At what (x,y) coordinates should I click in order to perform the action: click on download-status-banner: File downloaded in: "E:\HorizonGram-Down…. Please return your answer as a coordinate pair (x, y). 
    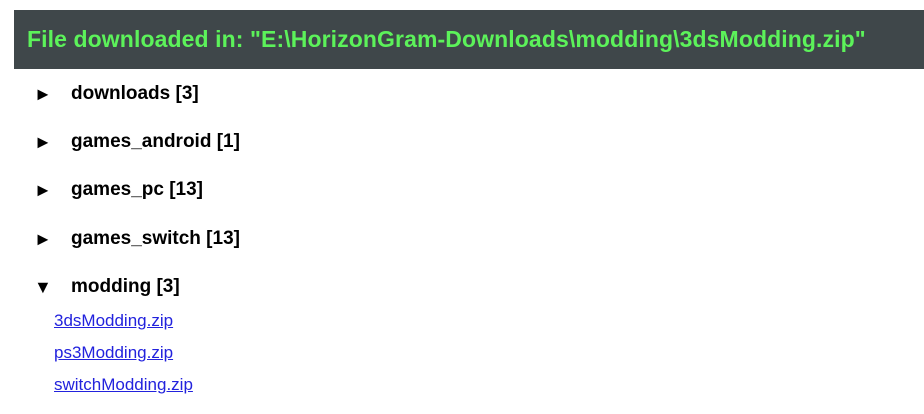
    Looking at the image, I should click on (469, 39).